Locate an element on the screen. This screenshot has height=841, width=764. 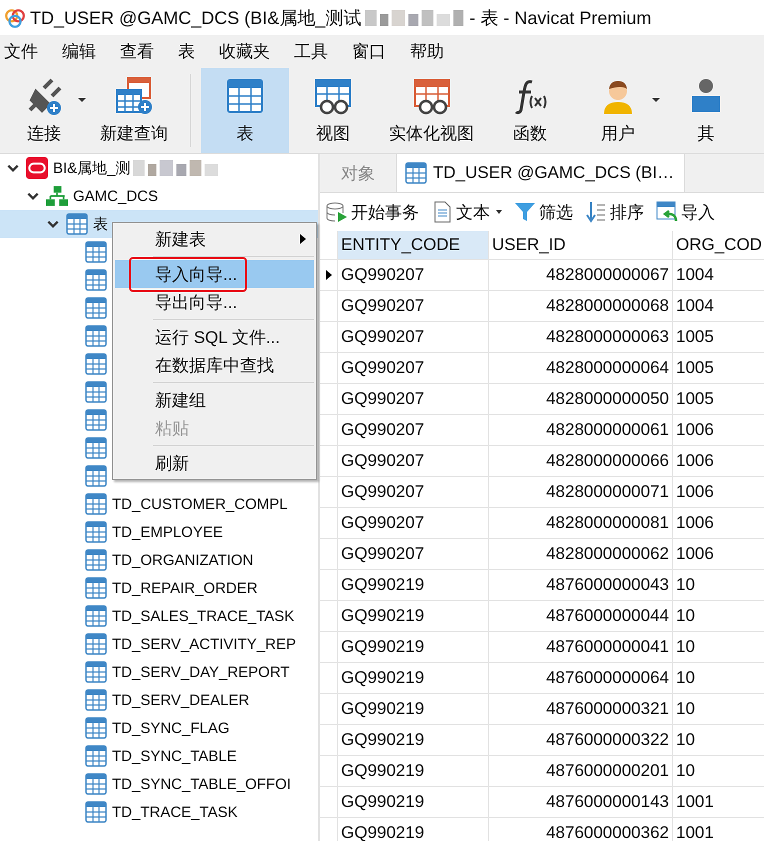
table-cell: 4828000000064 is located at coordinates (581, 368).